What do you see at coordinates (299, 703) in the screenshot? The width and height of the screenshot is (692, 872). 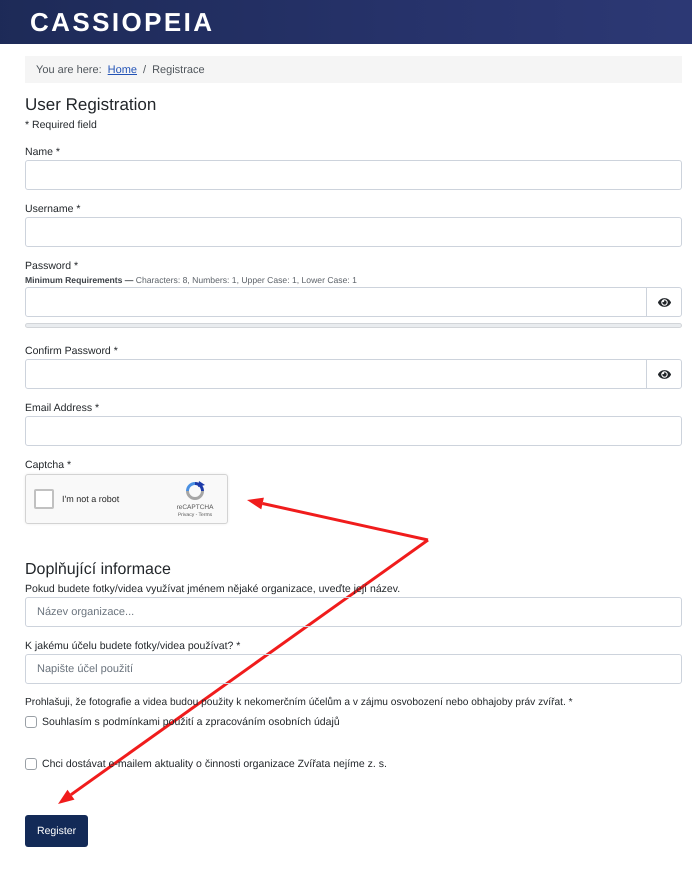 I see `declaration-text: Prohlašuji, že fotografie a videa budou použity k nekomerčním účelům a v zájmu osvobození nebo obhajoby práv zvířat. *` at bounding box center [299, 703].